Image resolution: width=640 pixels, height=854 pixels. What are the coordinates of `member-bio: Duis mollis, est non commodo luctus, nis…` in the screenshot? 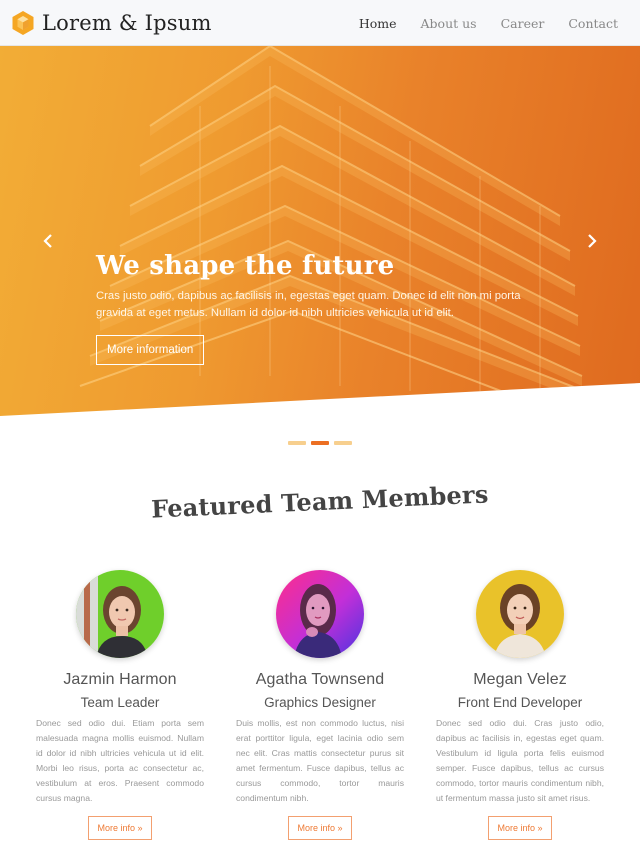 It's located at (320, 760).